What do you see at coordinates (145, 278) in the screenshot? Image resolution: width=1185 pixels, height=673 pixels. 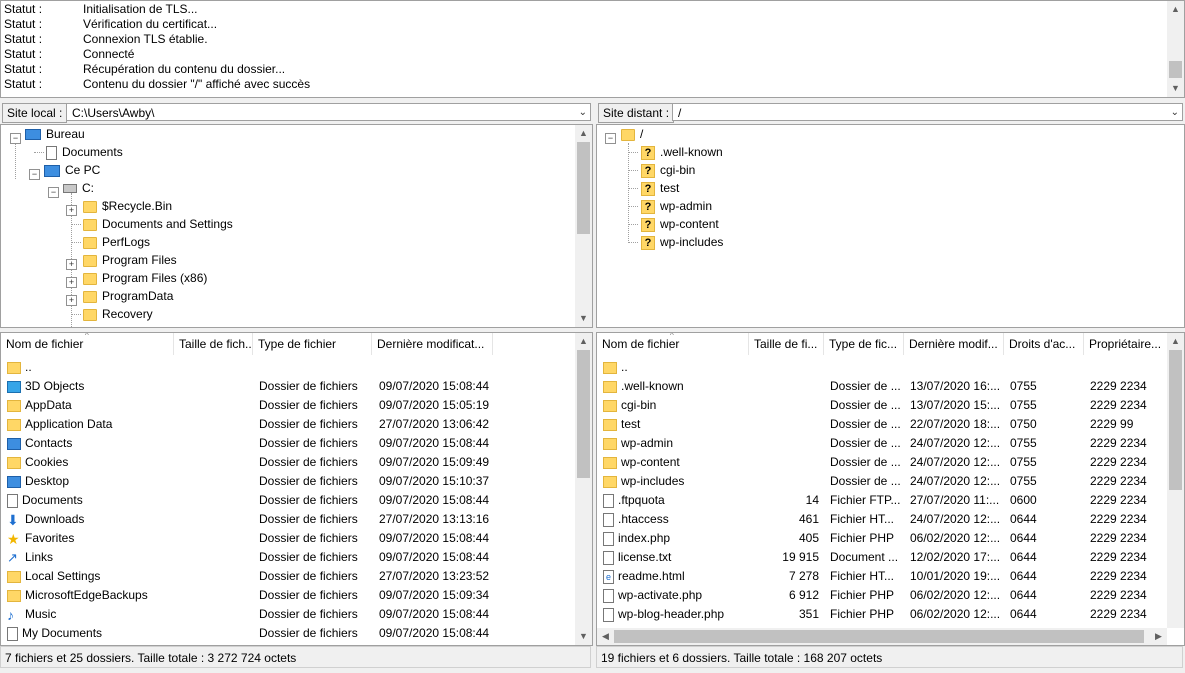 I see `tree-item: Program Files (x86)` at bounding box center [145, 278].